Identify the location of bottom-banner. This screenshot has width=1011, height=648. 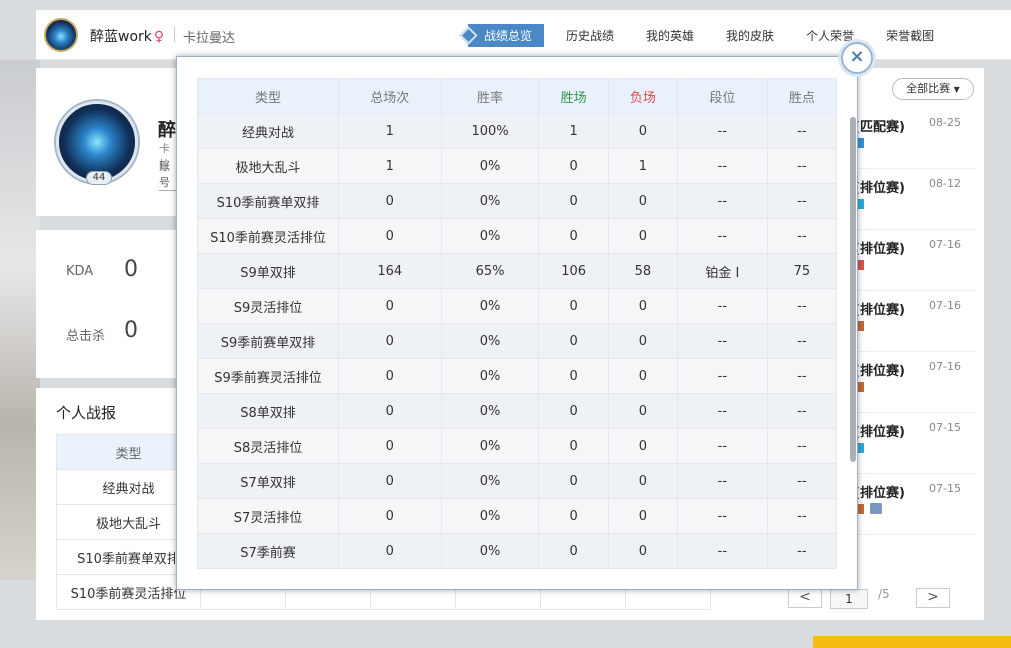
(912, 642).